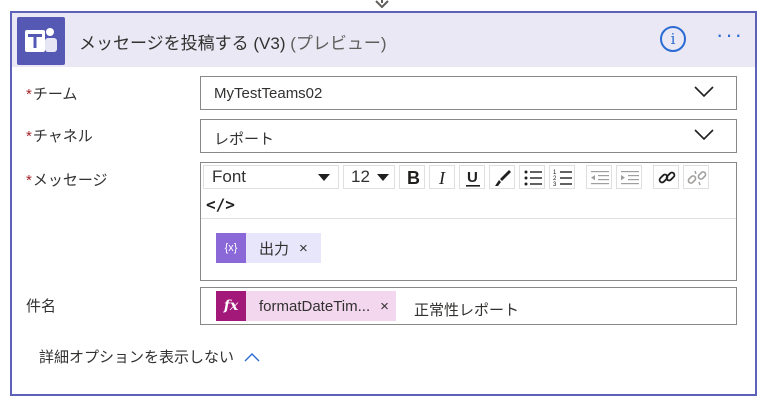 The image size is (774, 407). I want to click on numbered-list-icon: 123, so click(562, 179).